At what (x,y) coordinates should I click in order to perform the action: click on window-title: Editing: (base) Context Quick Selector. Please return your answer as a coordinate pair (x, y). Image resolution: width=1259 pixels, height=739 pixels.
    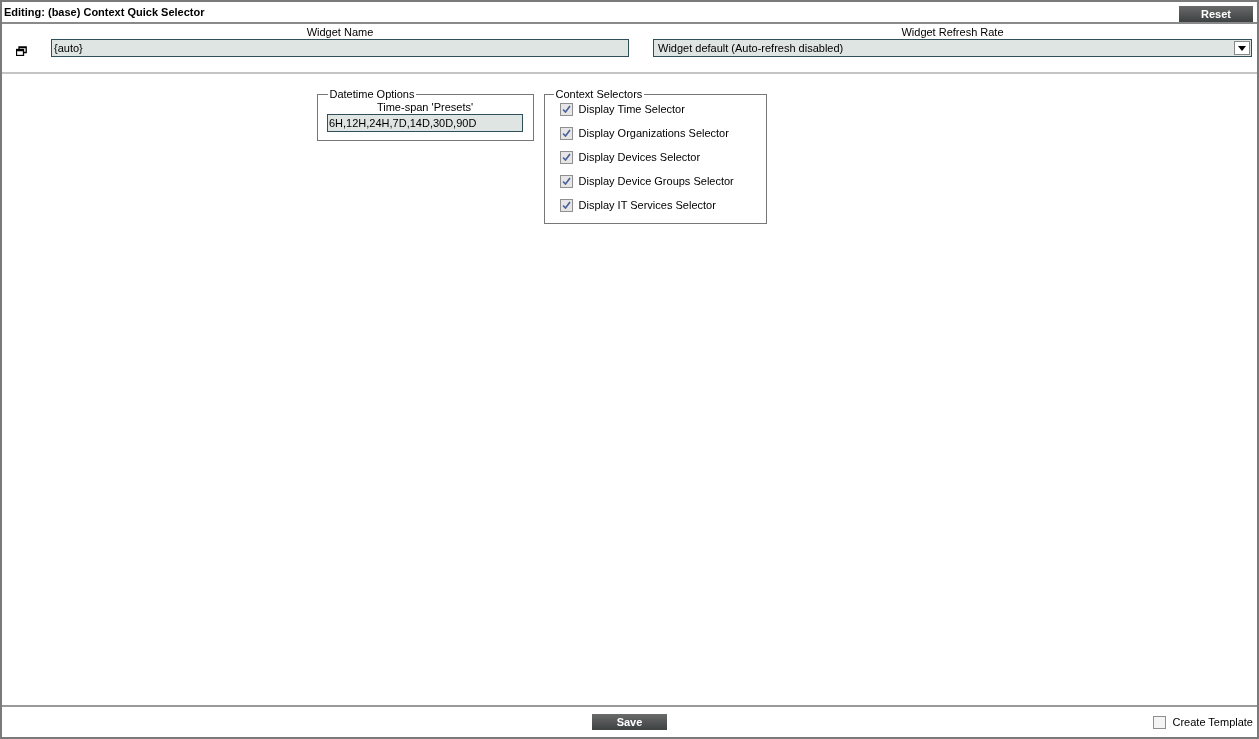
    Looking at the image, I should click on (104, 12).